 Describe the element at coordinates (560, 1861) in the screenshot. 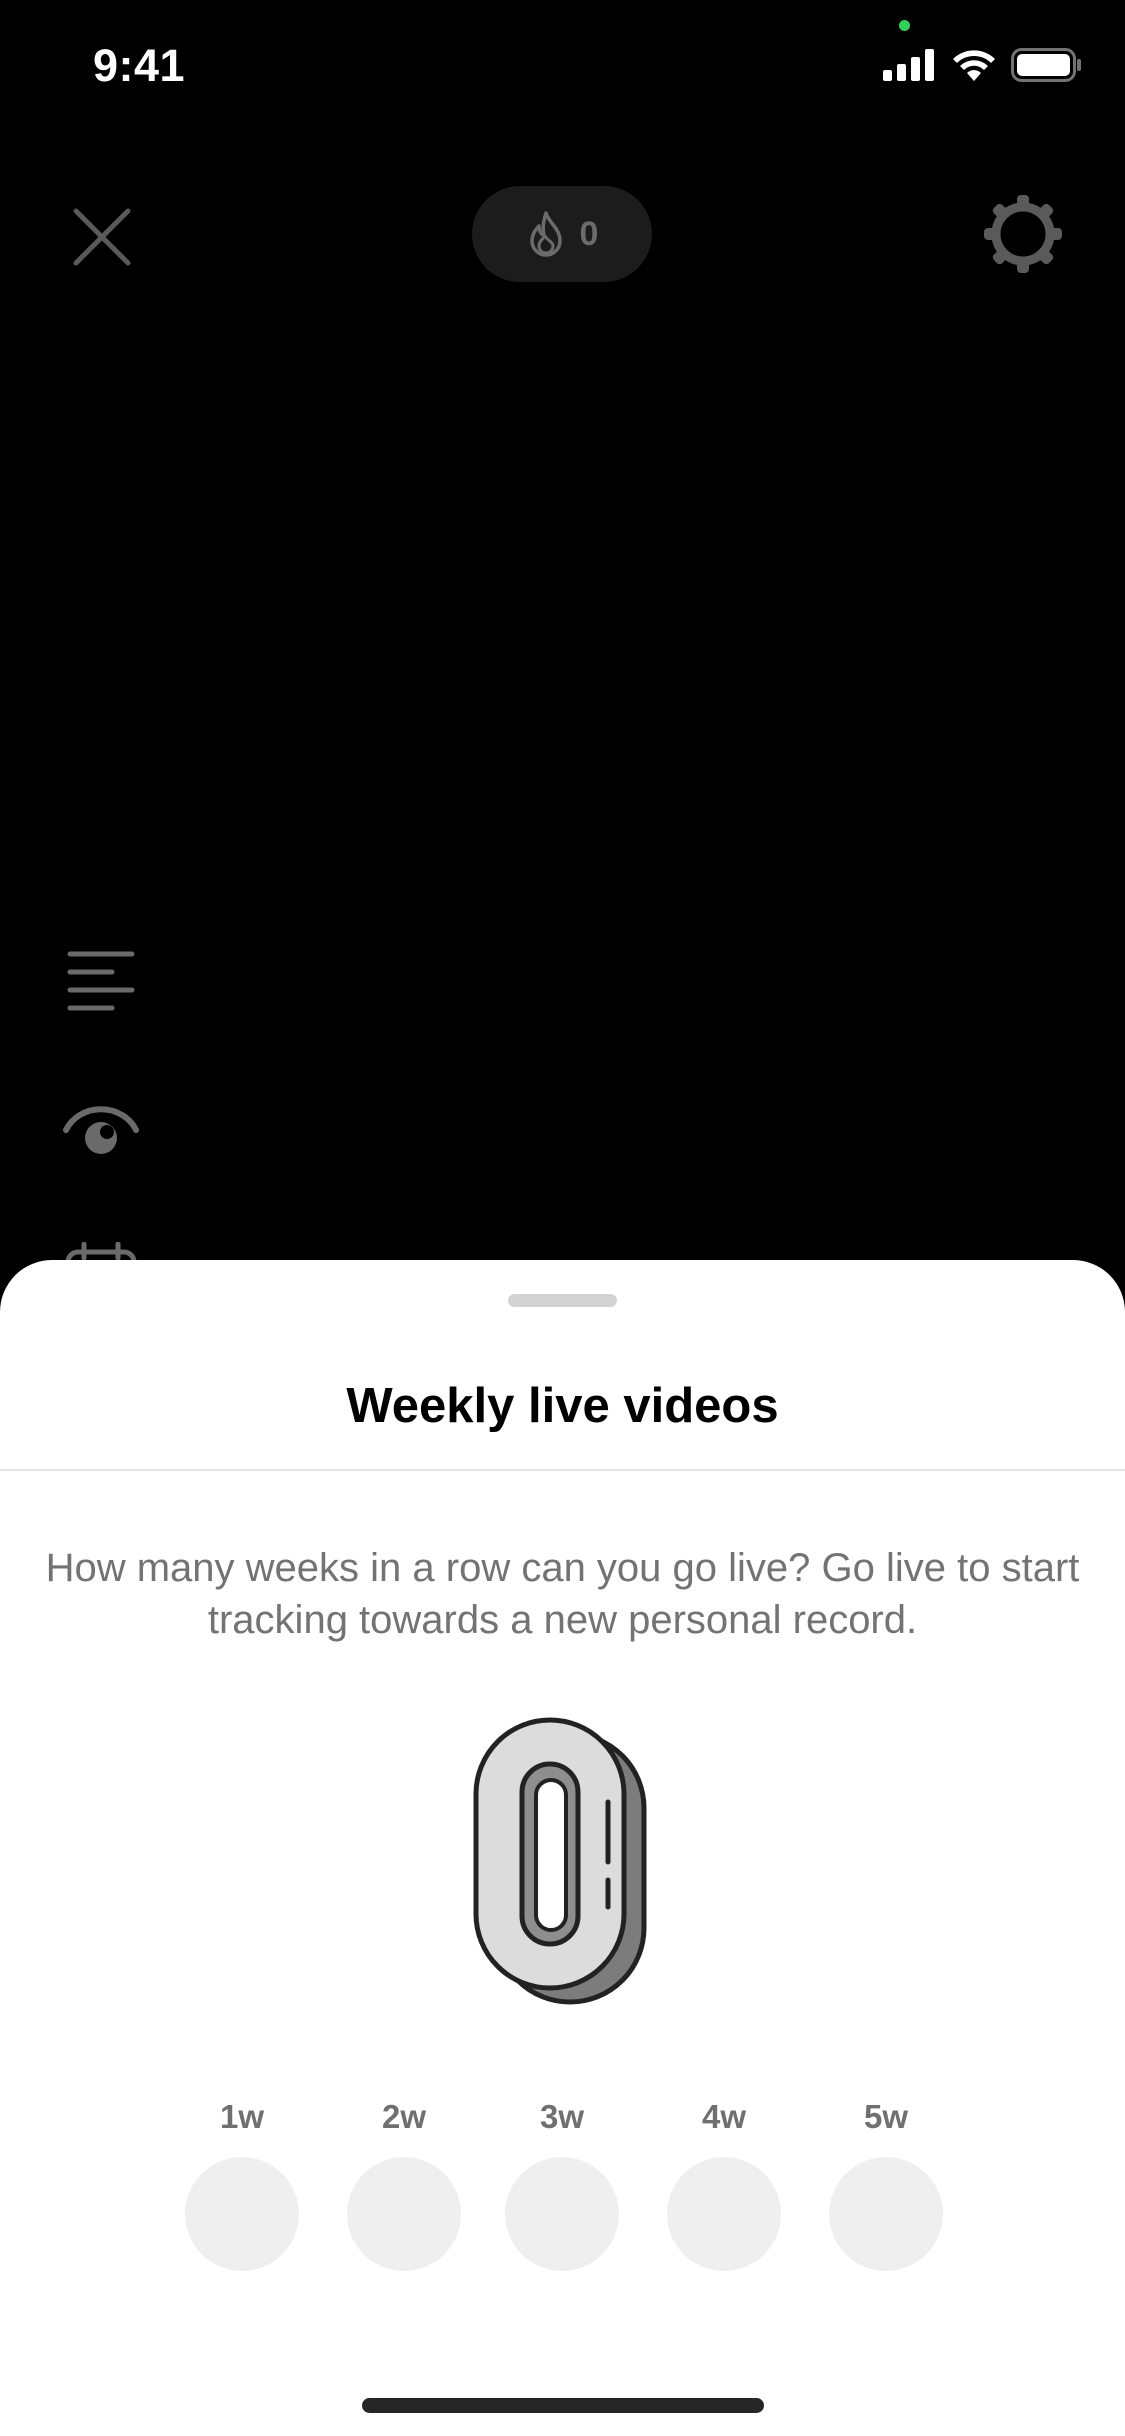

I see `zero-badge-icon` at that location.